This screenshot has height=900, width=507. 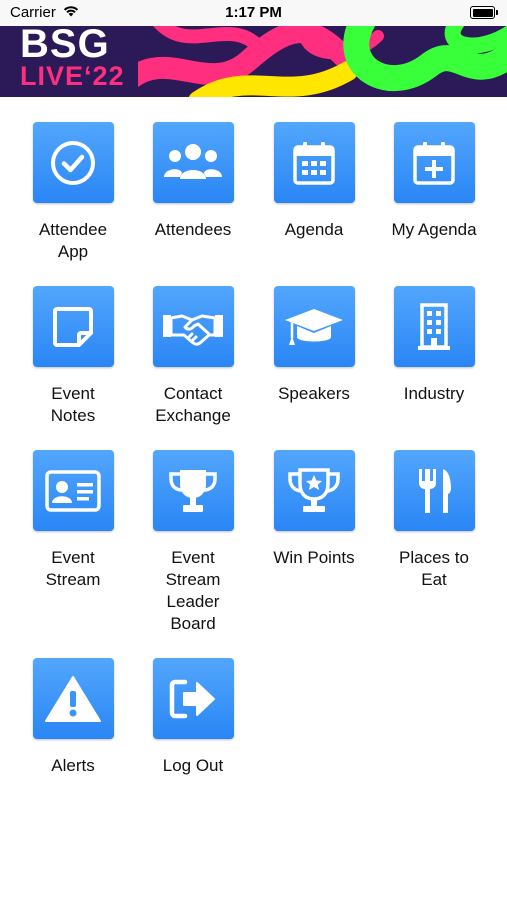 I want to click on menu-tile-event-notes: Event Notes, so click(x=73, y=356).